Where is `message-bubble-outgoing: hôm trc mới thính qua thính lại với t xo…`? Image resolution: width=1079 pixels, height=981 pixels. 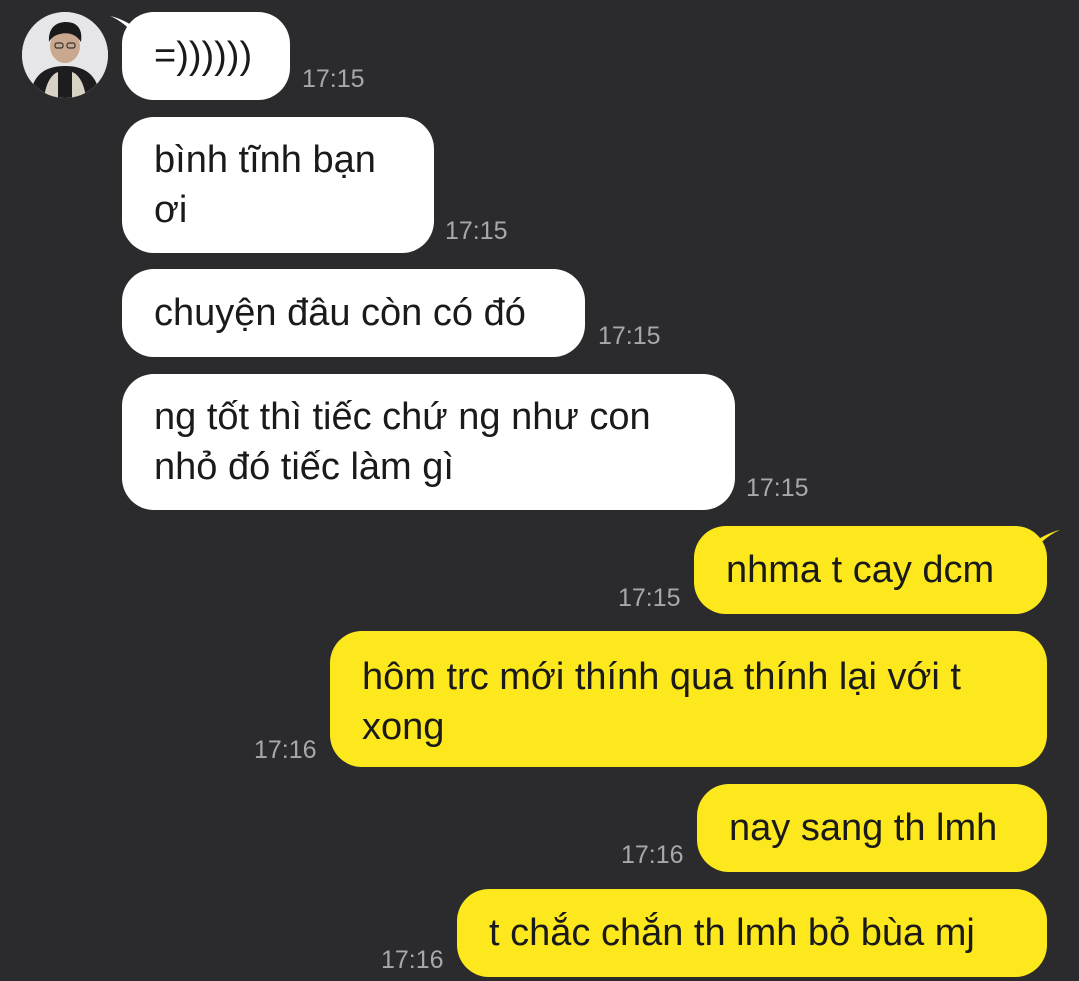 message-bubble-outgoing: hôm trc mới thính qua thính lại với t xo… is located at coordinates (688, 699).